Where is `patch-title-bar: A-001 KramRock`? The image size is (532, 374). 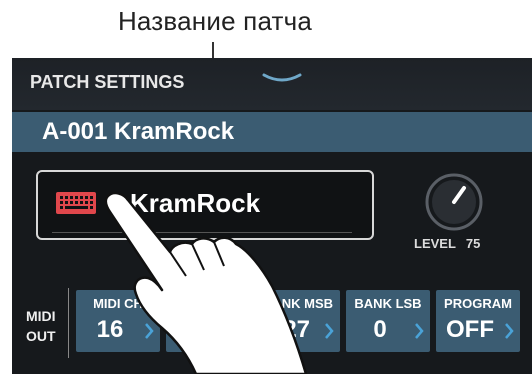 patch-title-bar: A-001 KramRock is located at coordinates (272, 132).